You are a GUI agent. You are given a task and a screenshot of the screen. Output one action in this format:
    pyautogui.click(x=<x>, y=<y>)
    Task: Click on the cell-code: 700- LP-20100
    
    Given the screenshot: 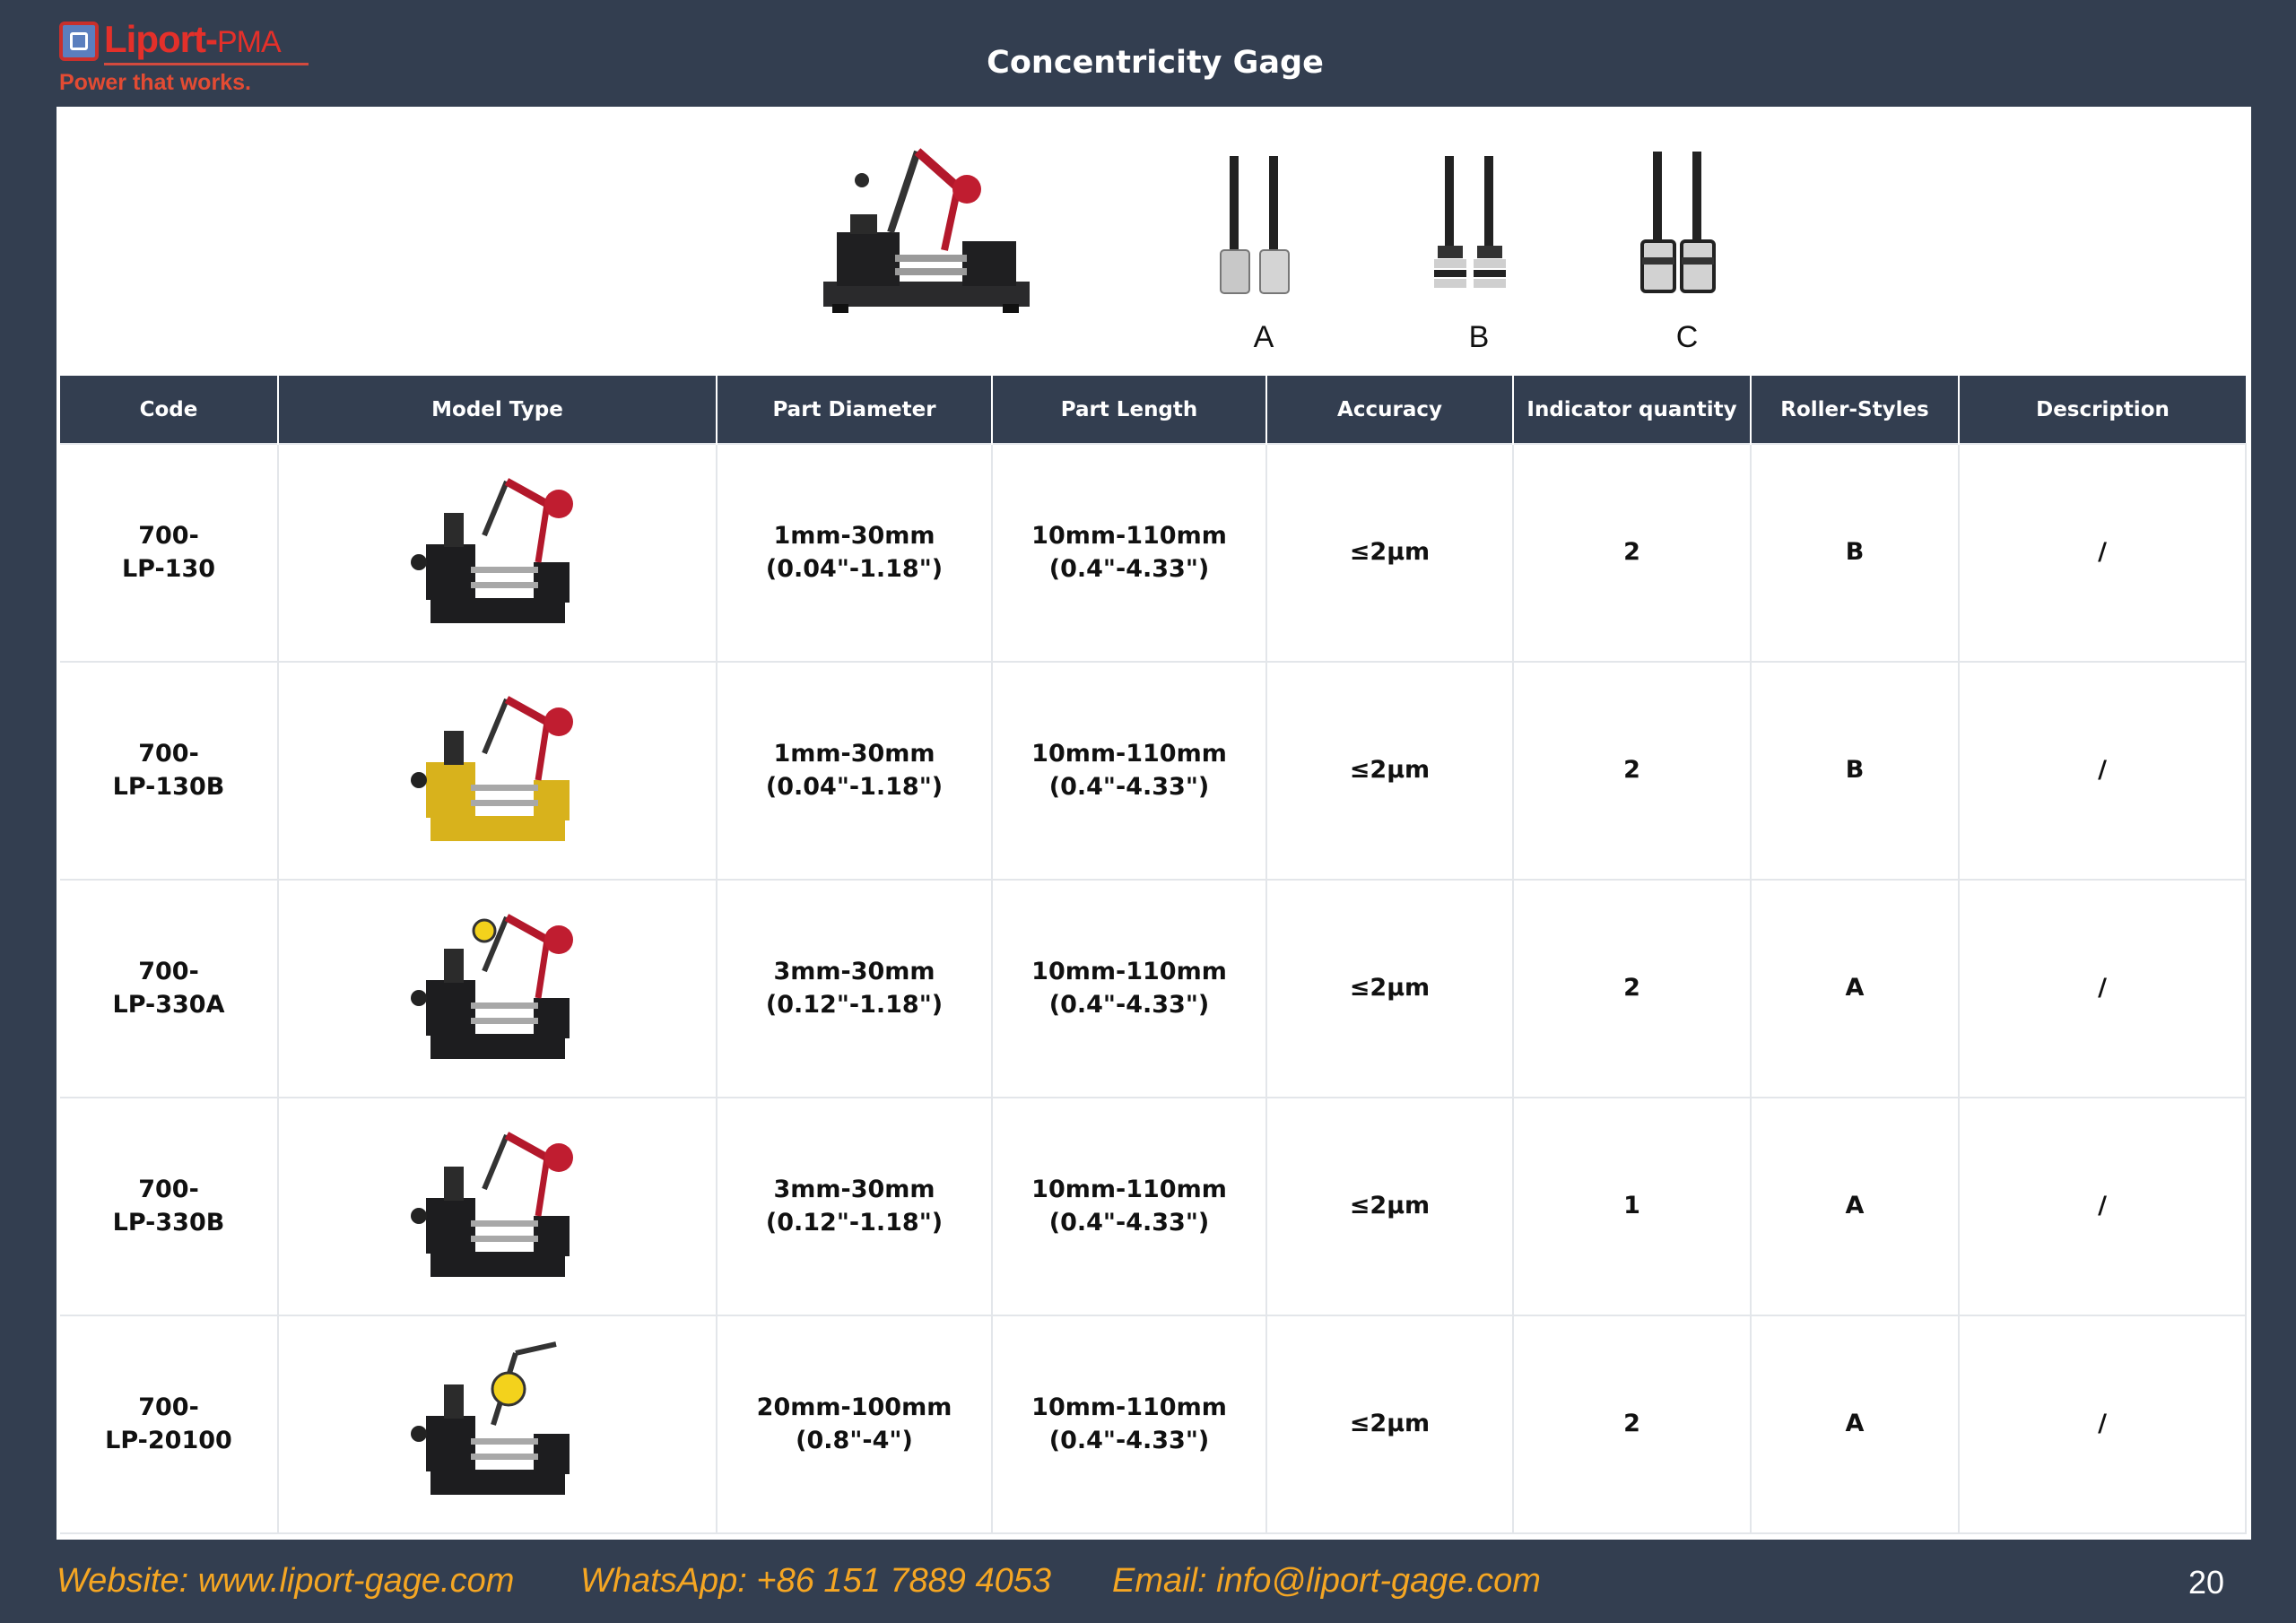 What is the action you would take?
    pyautogui.click(x=169, y=1424)
    